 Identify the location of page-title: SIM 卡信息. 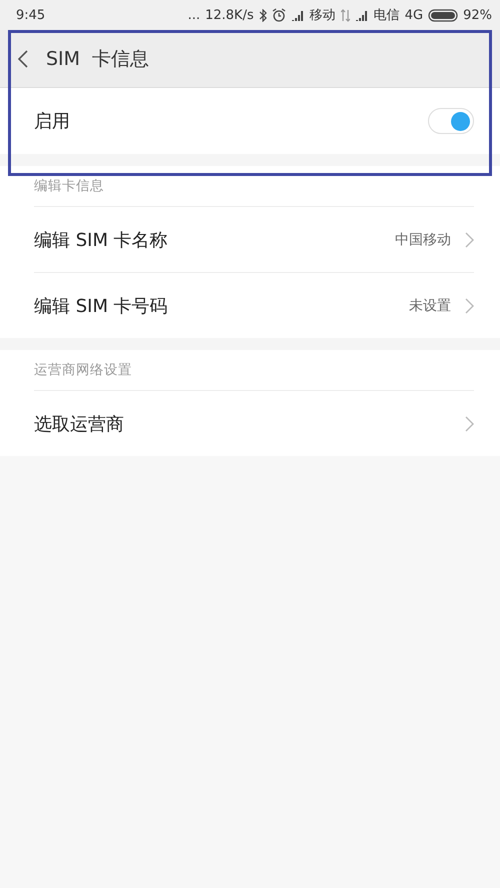
(98, 59).